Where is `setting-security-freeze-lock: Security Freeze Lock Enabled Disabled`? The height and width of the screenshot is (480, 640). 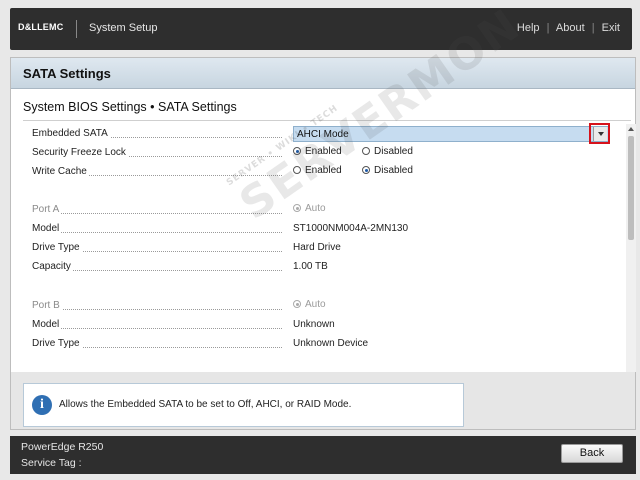
setting-security-freeze-lock: Security Freeze Lock Enabled Disabled is located at coordinates (322, 154).